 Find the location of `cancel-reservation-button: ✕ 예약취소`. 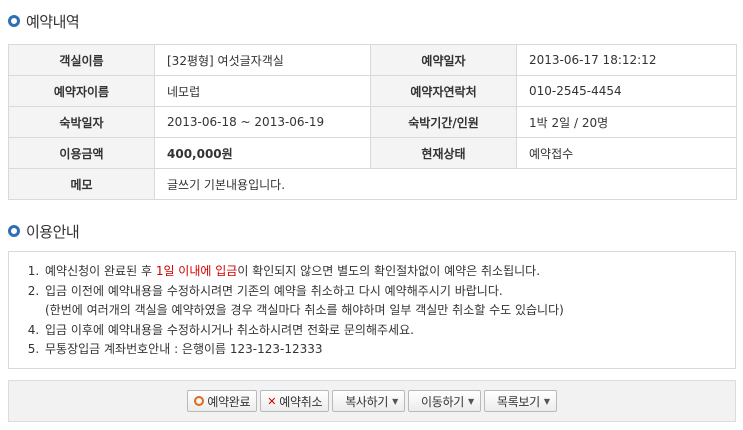

cancel-reservation-button: ✕ 예약취소 is located at coordinates (295, 401).